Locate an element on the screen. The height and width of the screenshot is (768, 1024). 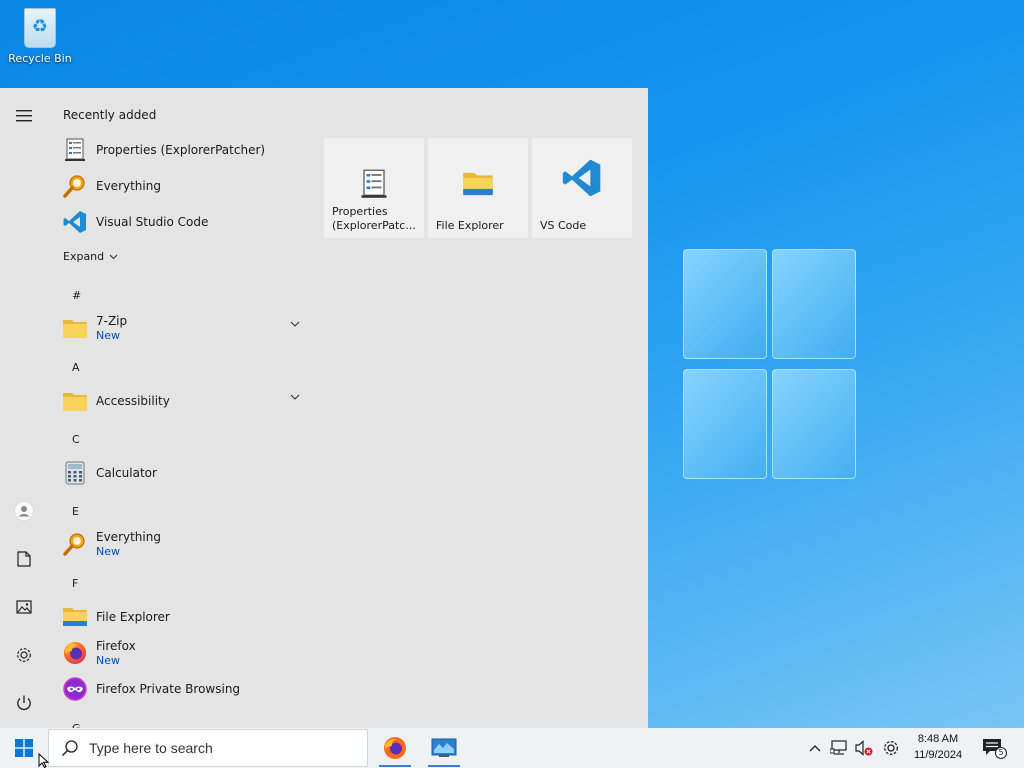
chevron-up-icon is located at coordinates (815, 748).